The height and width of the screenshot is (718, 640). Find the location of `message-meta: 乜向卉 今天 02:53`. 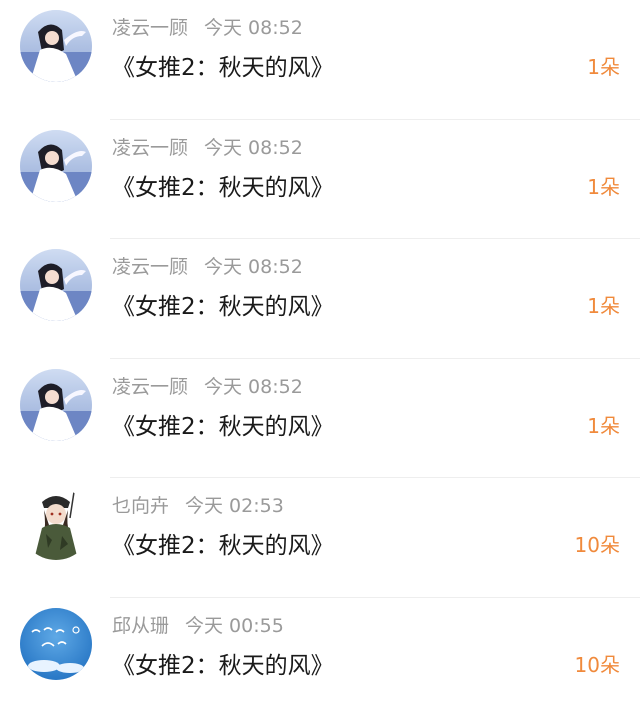

message-meta: 乜向卉 今天 02:53 is located at coordinates (198, 504).